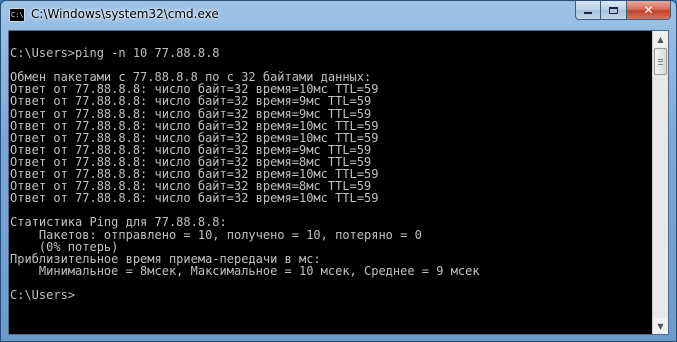 The image size is (677, 342). I want to click on caption-buttons: ✕, so click(623, 11).